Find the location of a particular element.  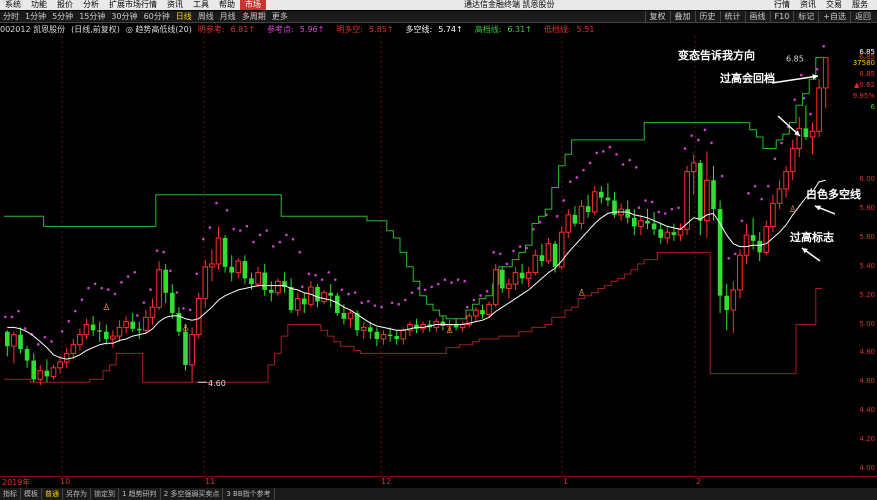

price-tick-label: 5.20 is located at coordinates (867, 294).